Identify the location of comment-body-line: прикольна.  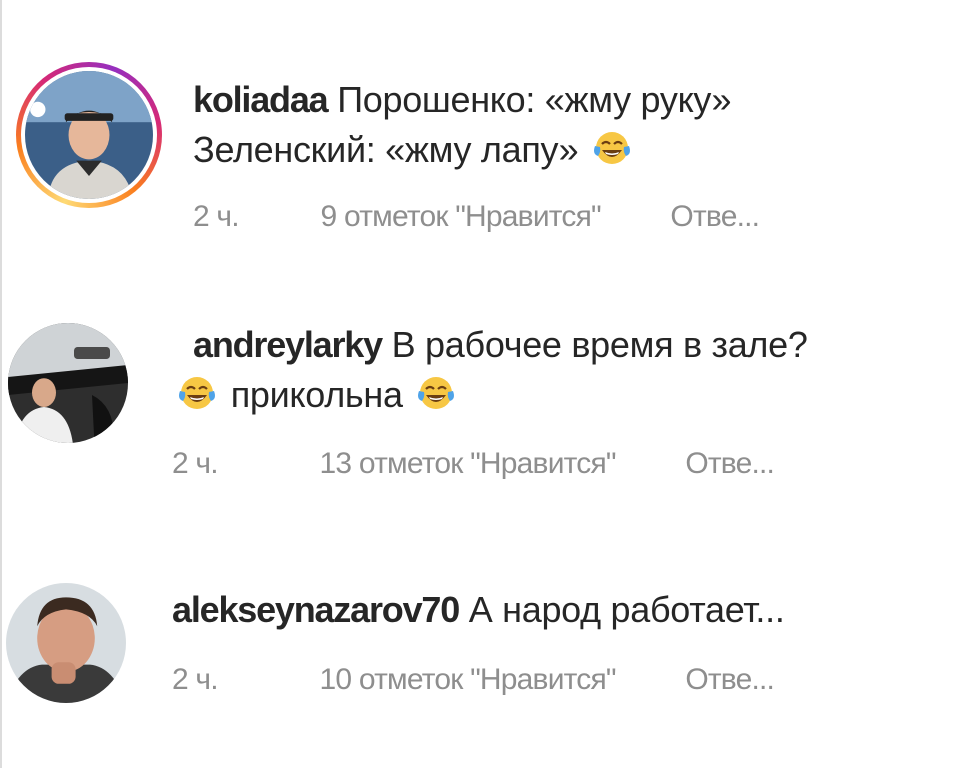
(316, 394).